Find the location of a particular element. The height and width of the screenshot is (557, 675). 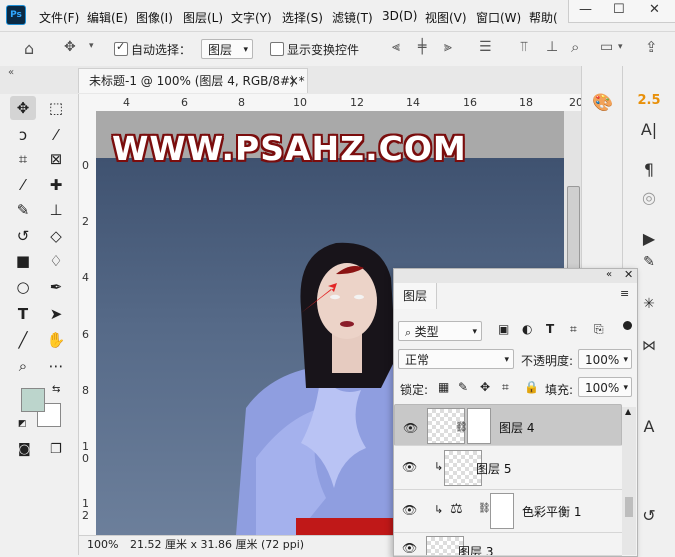

layers-scrollbar: ▲ is located at coordinates (629, 481).